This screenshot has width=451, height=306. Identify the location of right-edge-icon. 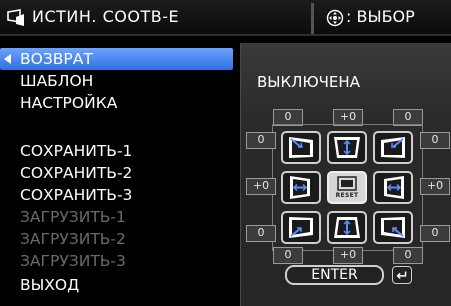
(394, 187).